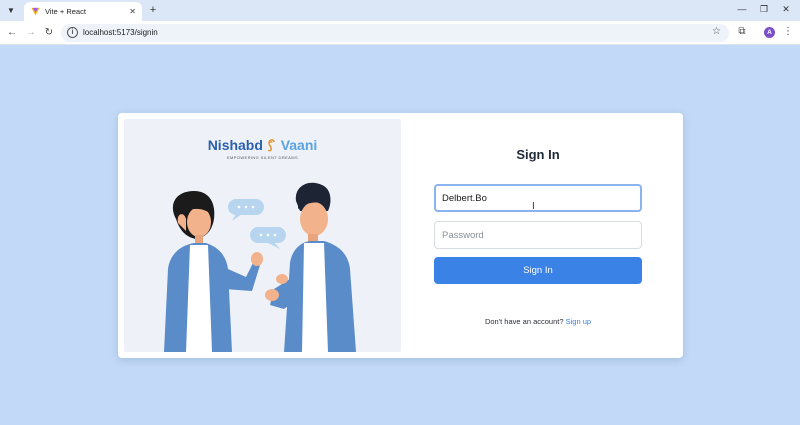 The image size is (800, 425). I want to click on avatar: A, so click(769, 32).